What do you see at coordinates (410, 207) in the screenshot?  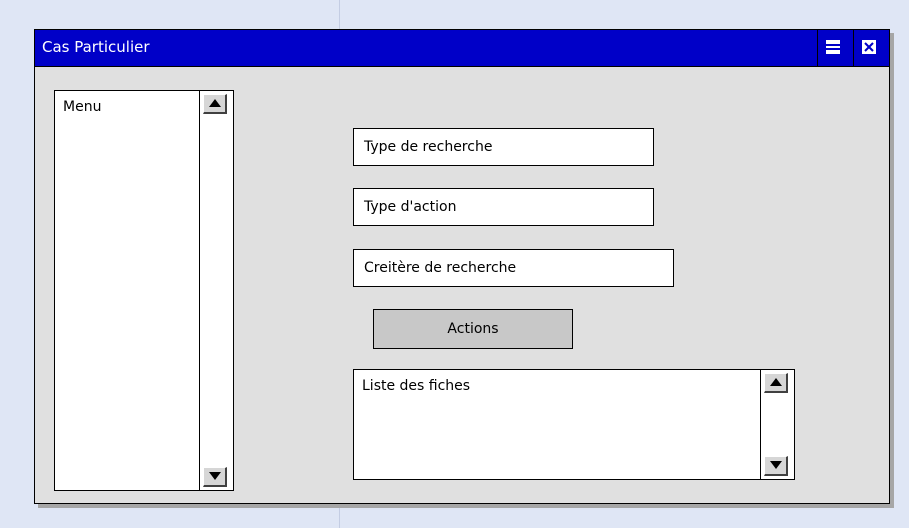 I see `action-type-label: Type d'action` at bounding box center [410, 207].